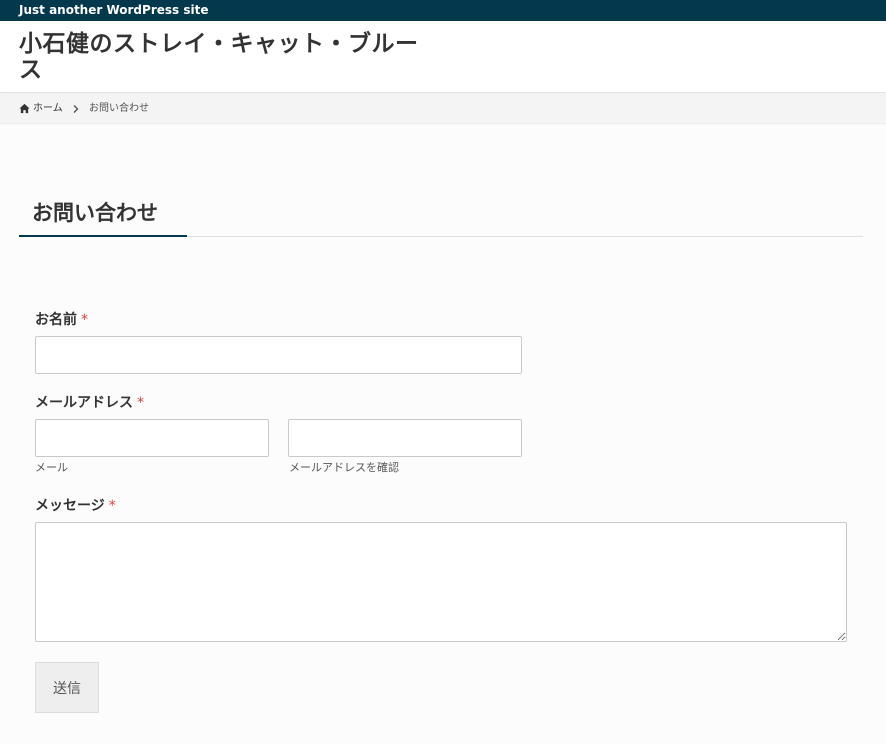 This screenshot has width=886, height=744. I want to click on chevron-right-icon, so click(76, 109).